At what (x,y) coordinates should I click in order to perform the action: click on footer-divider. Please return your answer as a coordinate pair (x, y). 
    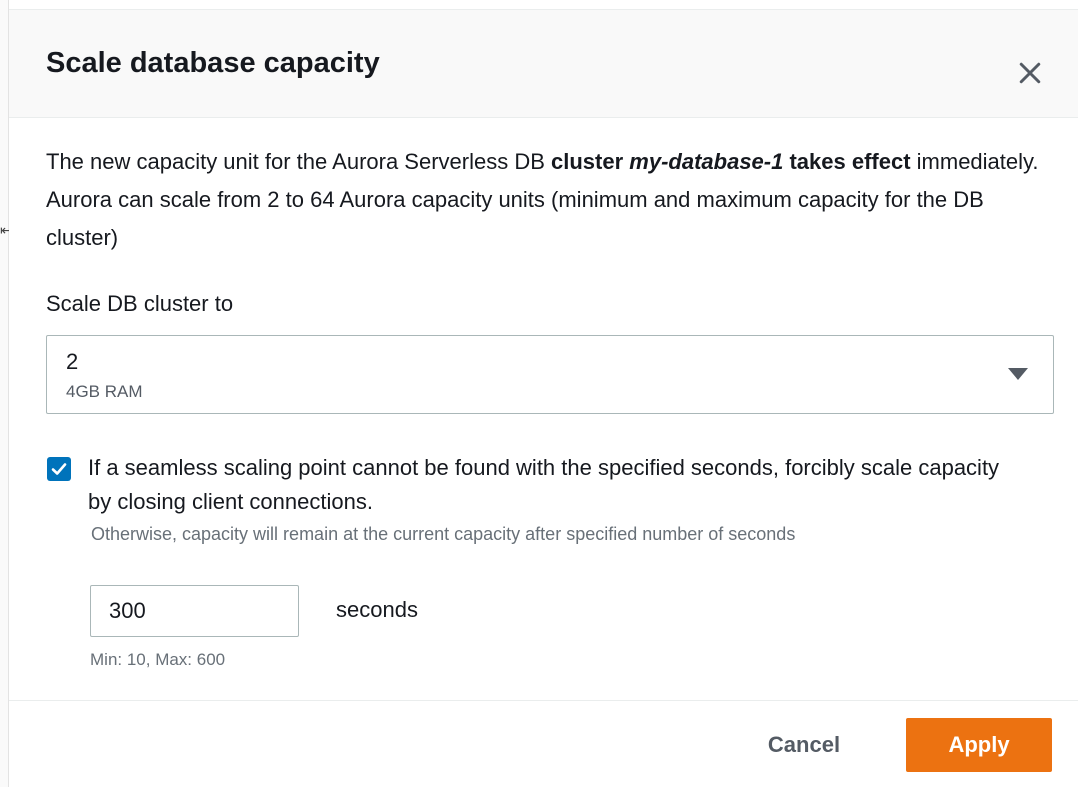
    Looking at the image, I should click on (543, 700).